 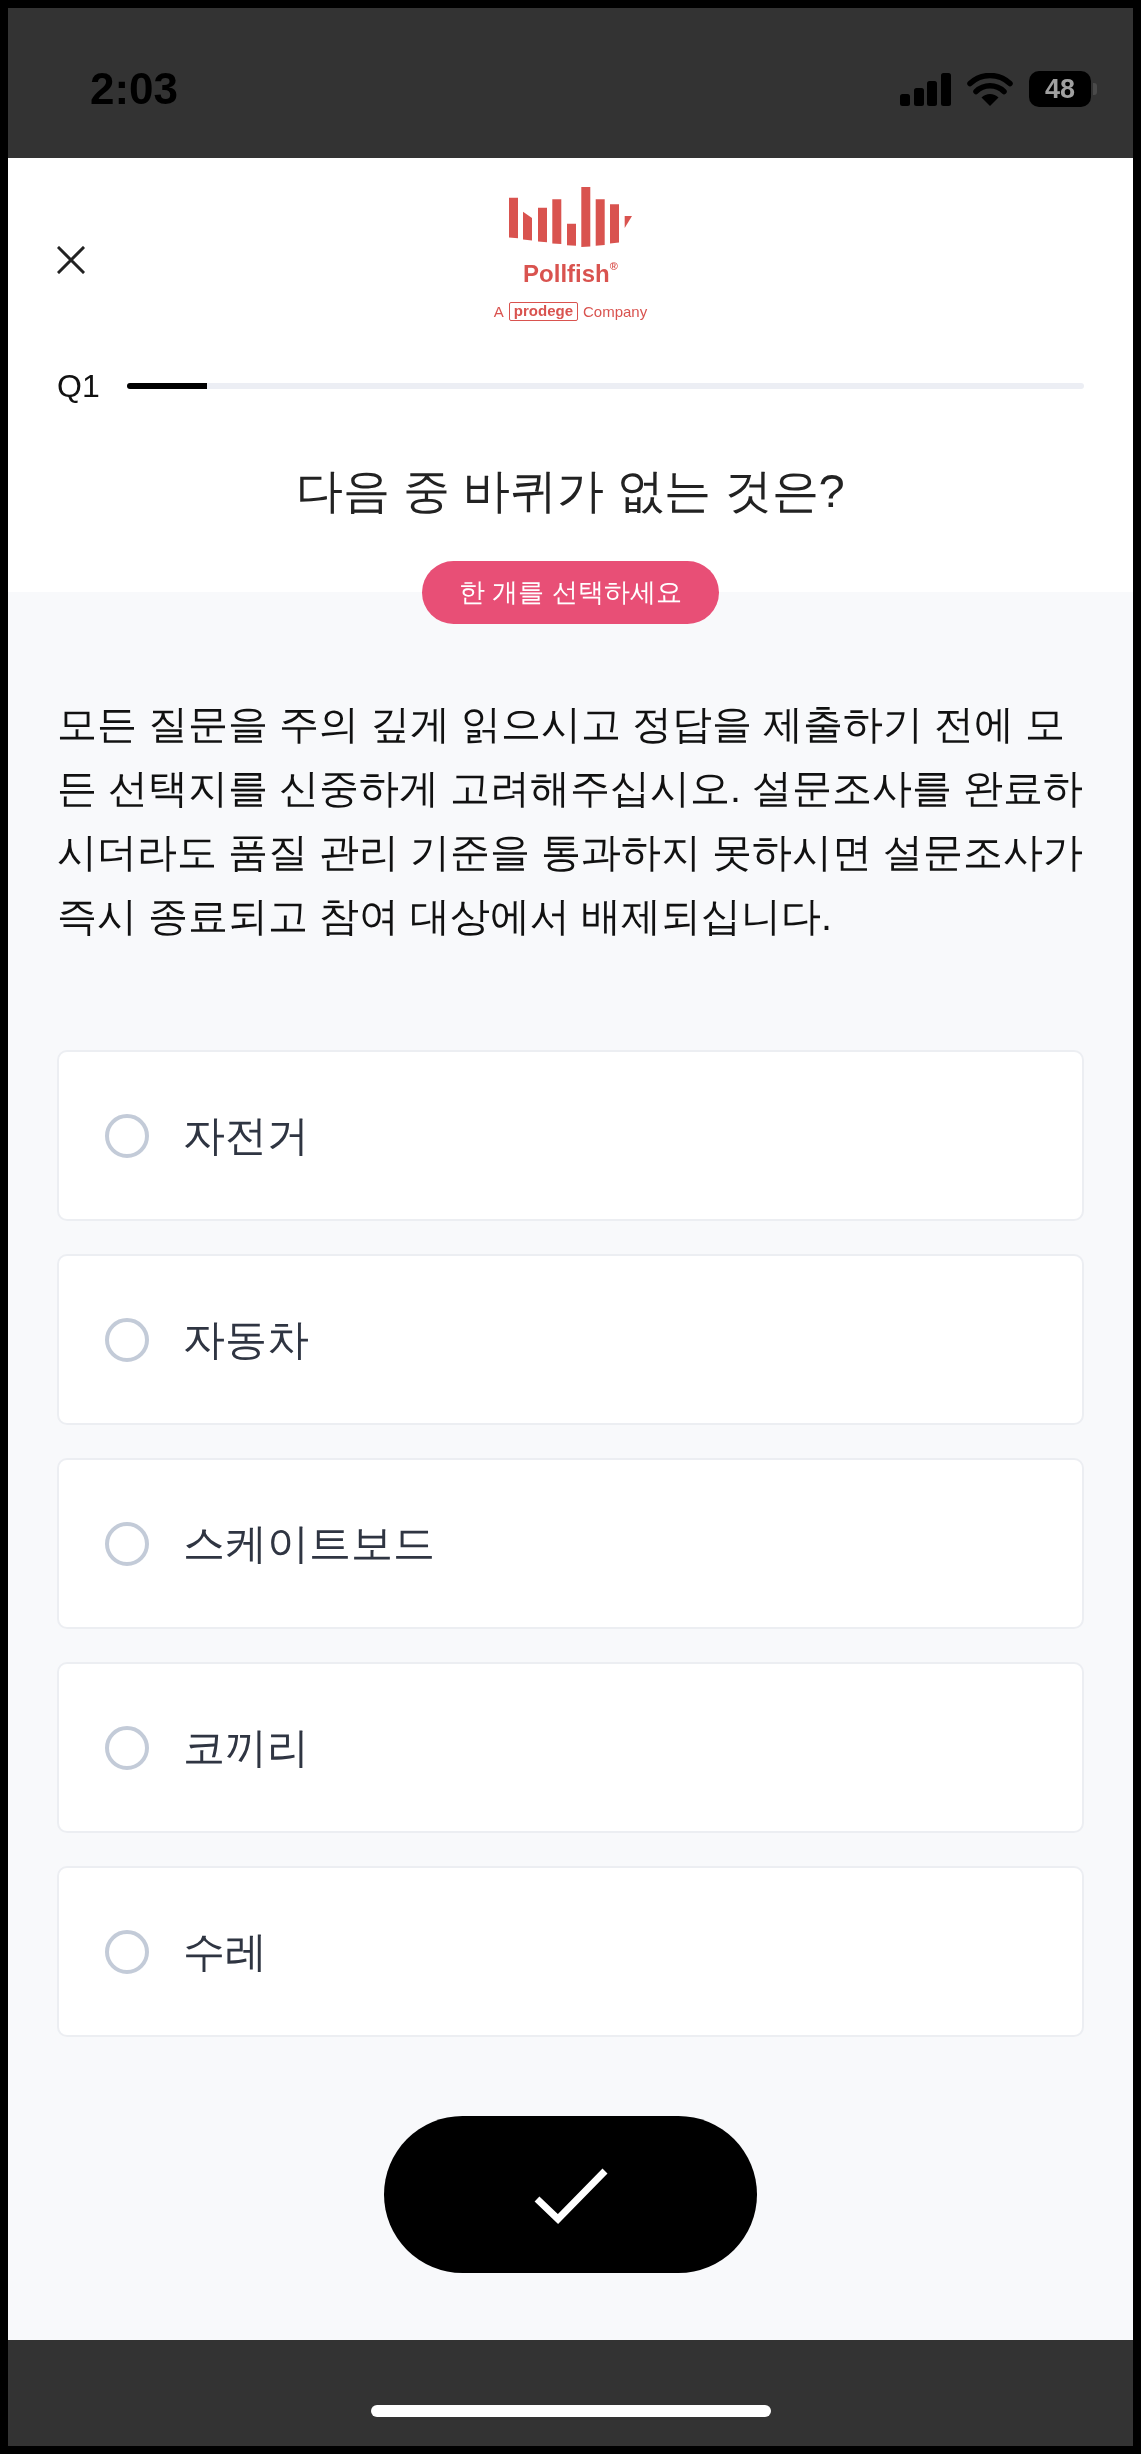 What do you see at coordinates (570, 1135) in the screenshot?
I see `option-card: 자전거` at bounding box center [570, 1135].